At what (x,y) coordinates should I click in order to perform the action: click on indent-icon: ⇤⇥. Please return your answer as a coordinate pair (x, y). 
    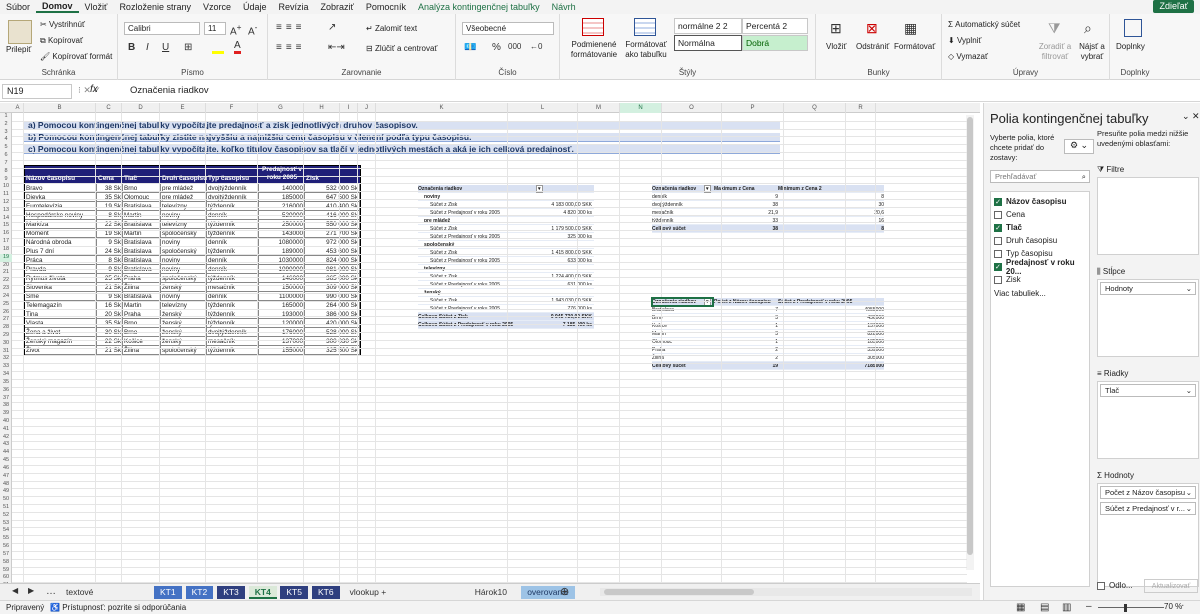
    Looking at the image, I should click on (336, 47).